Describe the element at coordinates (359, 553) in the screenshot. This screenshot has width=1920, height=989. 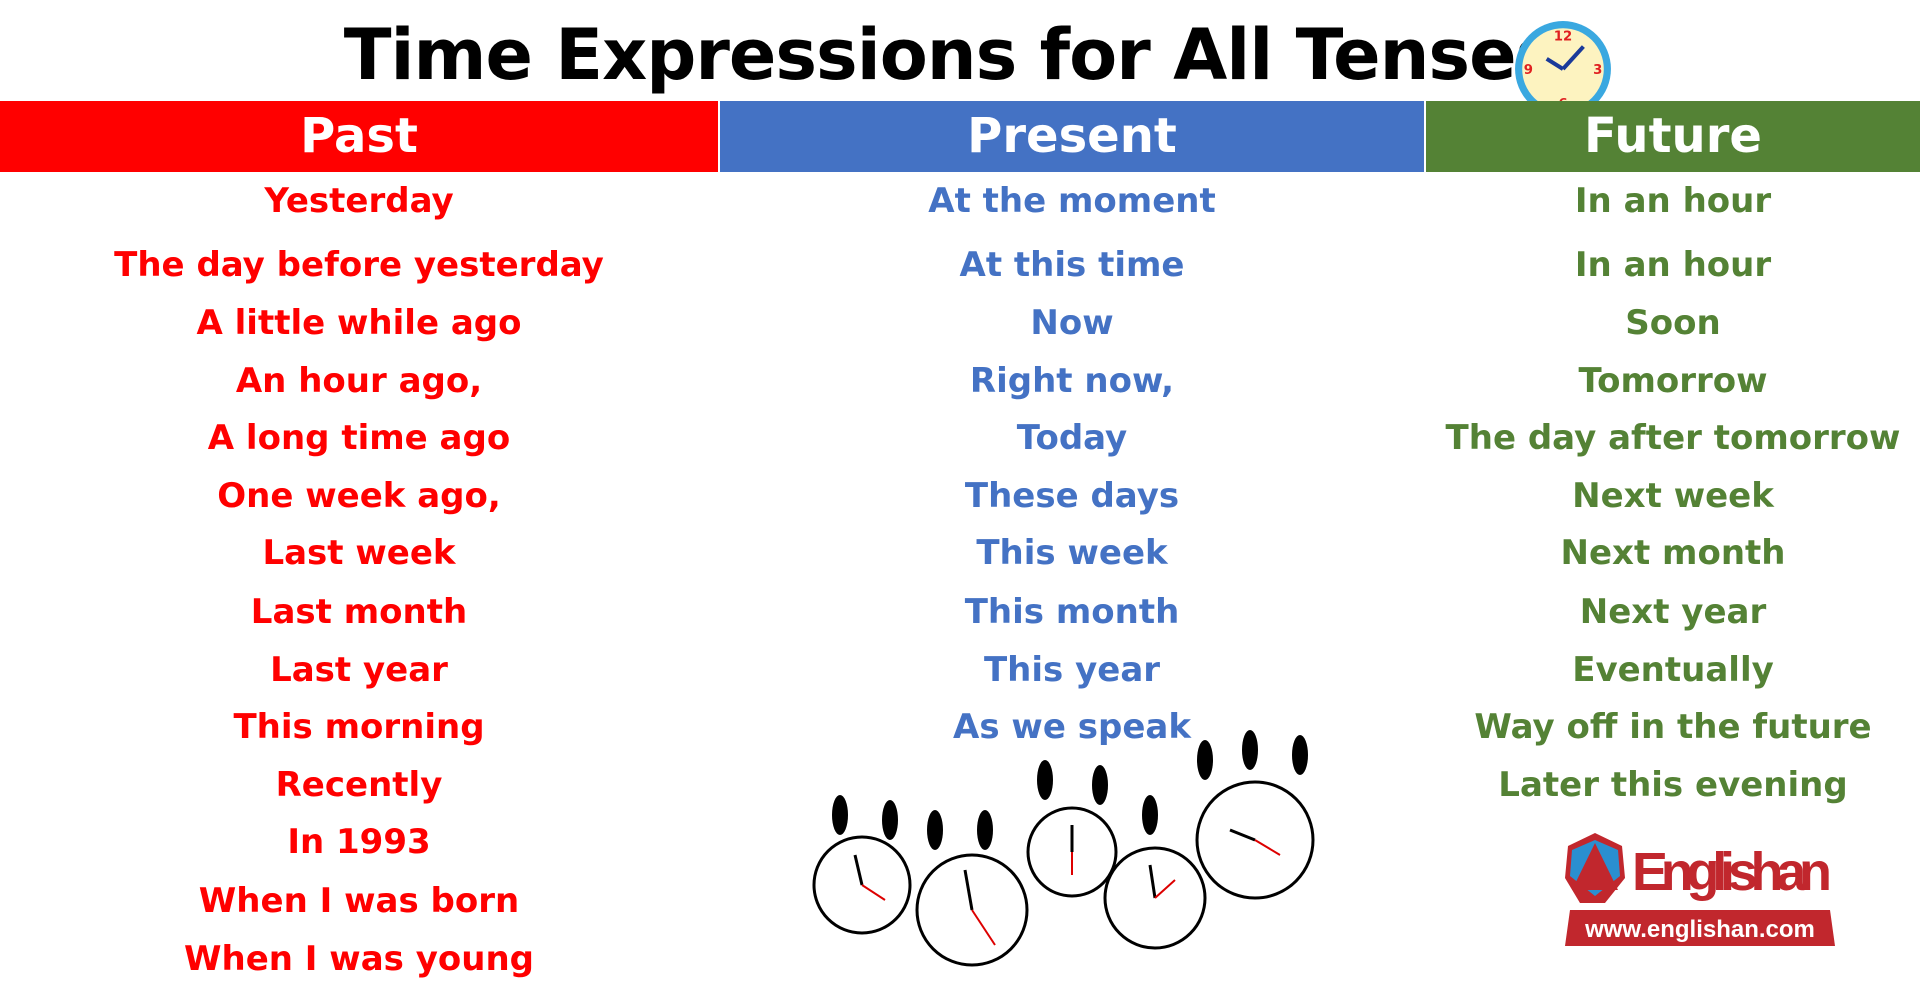
I see `time-expression: Last week` at that location.